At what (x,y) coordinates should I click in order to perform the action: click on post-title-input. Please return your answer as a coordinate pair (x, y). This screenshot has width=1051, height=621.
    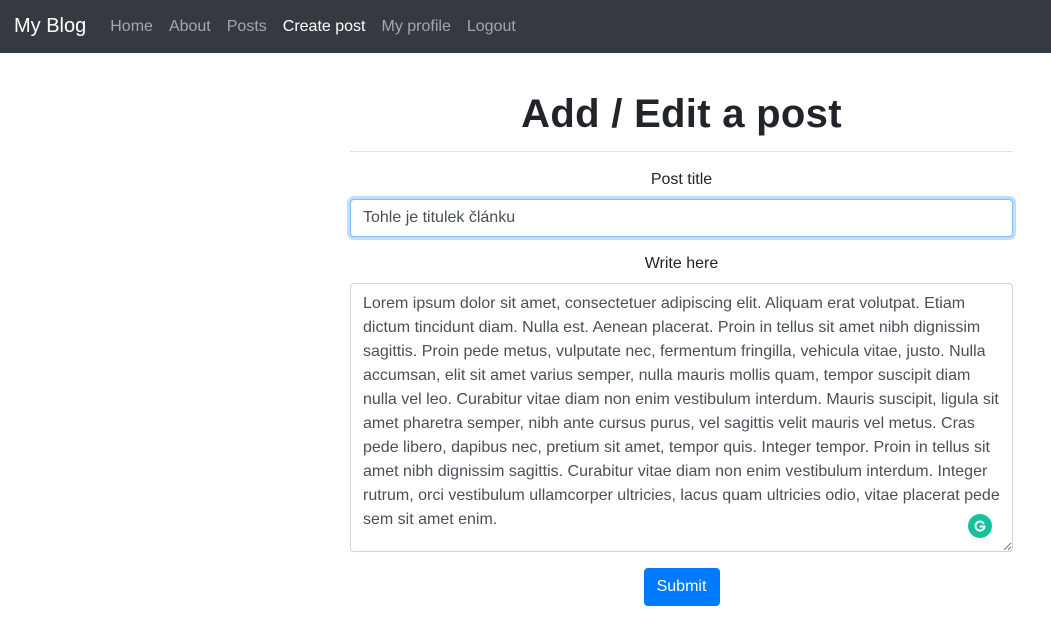
    Looking at the image, I should click on (681, 218).